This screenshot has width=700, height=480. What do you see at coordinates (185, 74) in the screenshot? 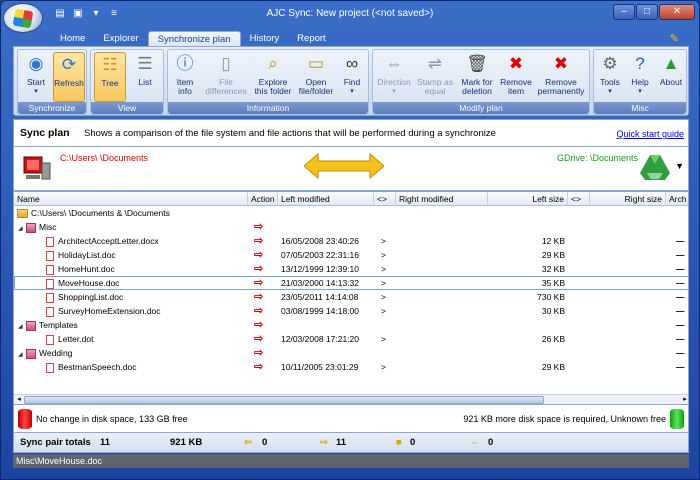
I see `item-info-button: ⓘ Item info` at bounding box center [185, 74].